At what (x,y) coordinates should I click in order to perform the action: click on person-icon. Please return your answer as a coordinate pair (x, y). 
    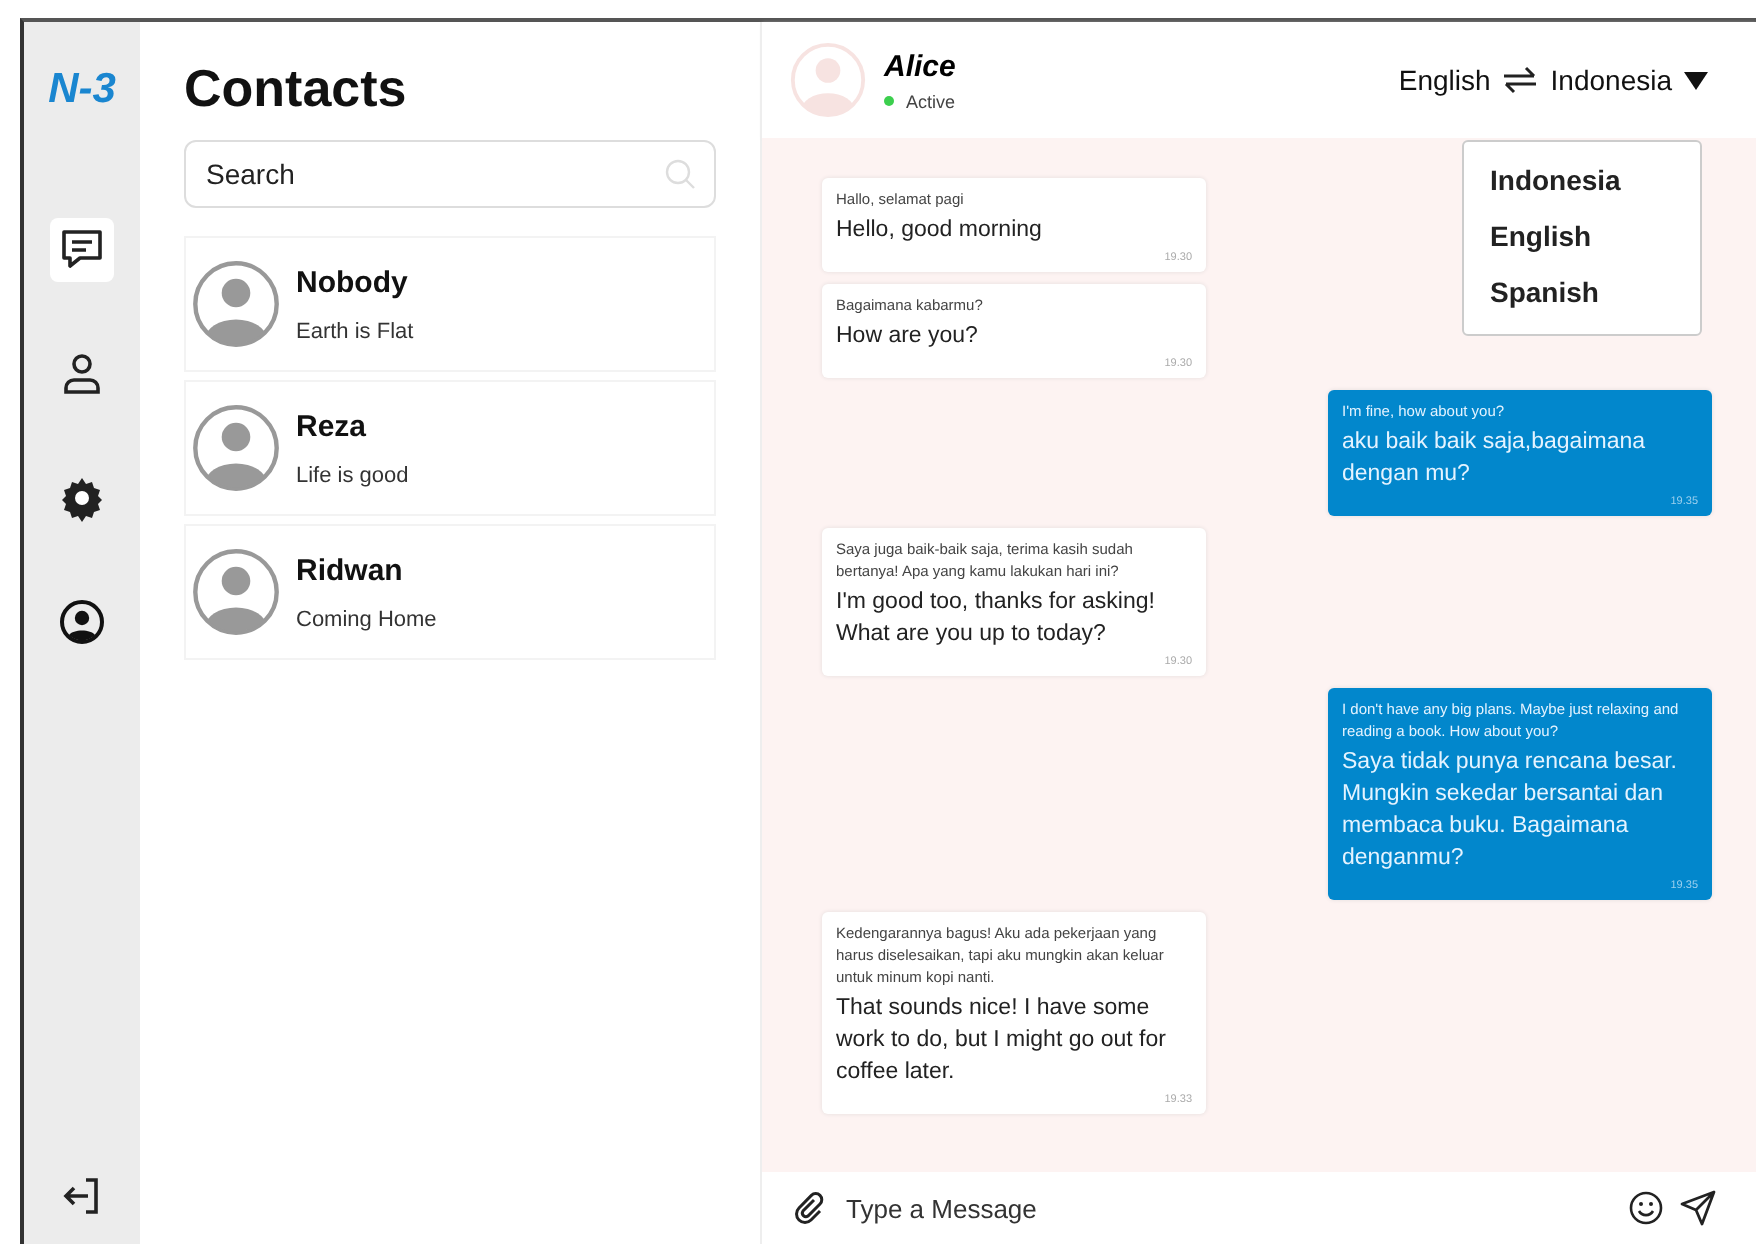
    Looking at the image, I should click on (82, 374).